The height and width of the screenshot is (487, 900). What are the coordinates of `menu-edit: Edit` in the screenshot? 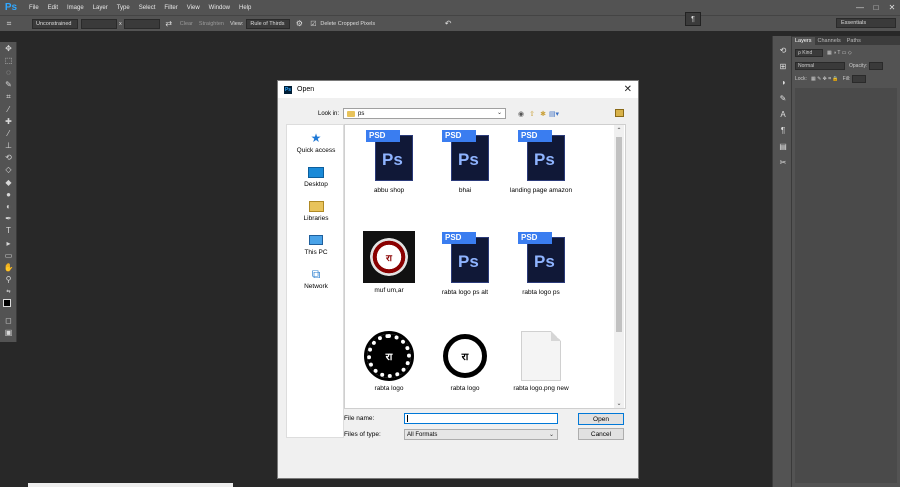 It's located at (53, 8).